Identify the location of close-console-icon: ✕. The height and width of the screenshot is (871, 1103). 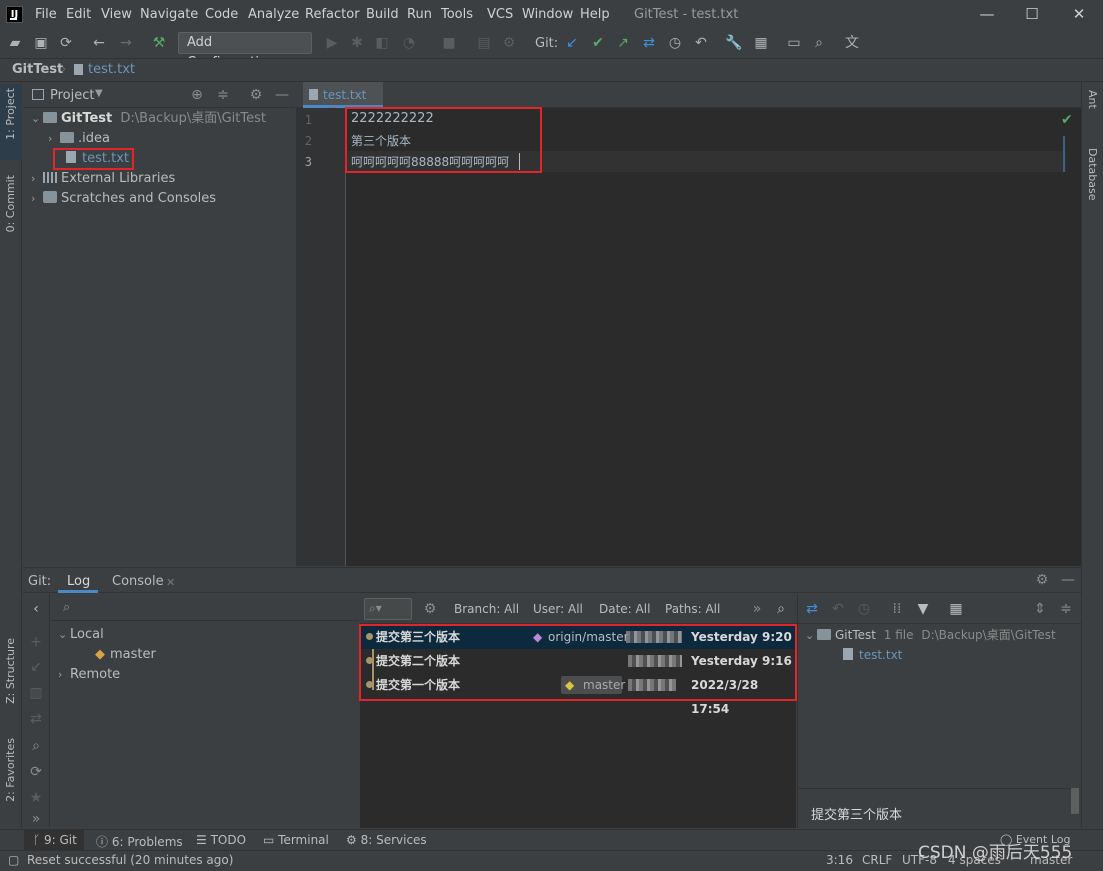
(170, 582).